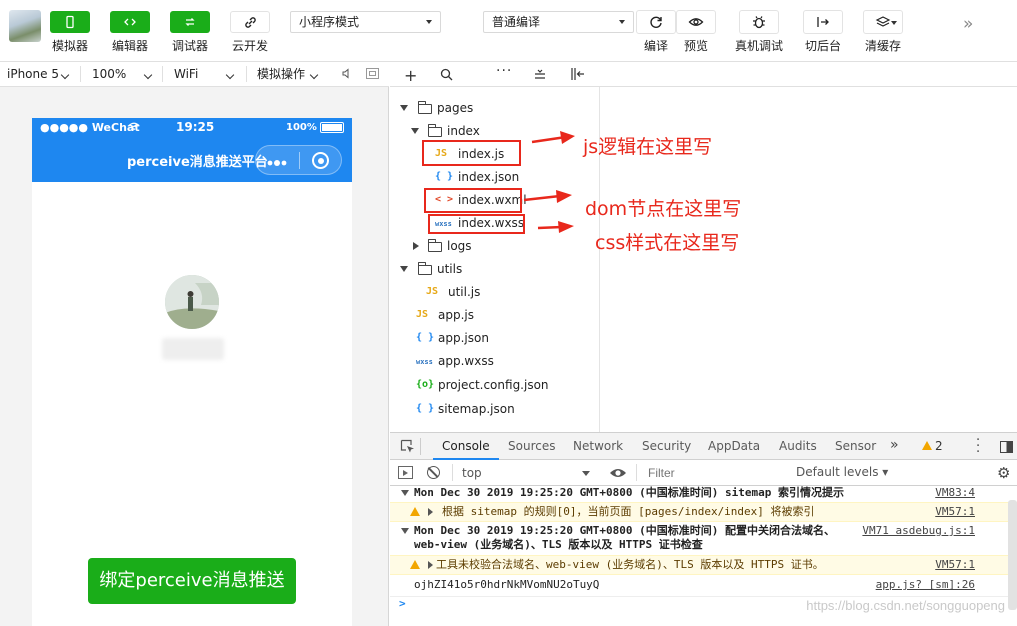 This screenshot has height=626, width=1017. What do you see at coordinates (444, 176) in the screenshot?
I see `json-file-icon: { }` at bounding box center [444, 176].